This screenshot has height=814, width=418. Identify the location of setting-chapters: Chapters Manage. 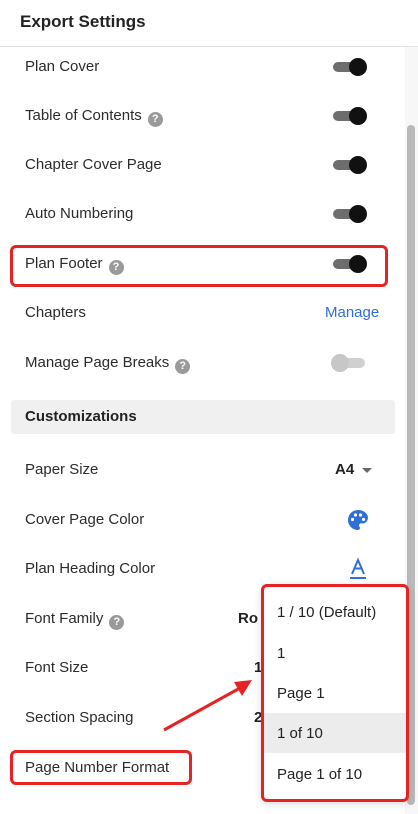
(200, 313).